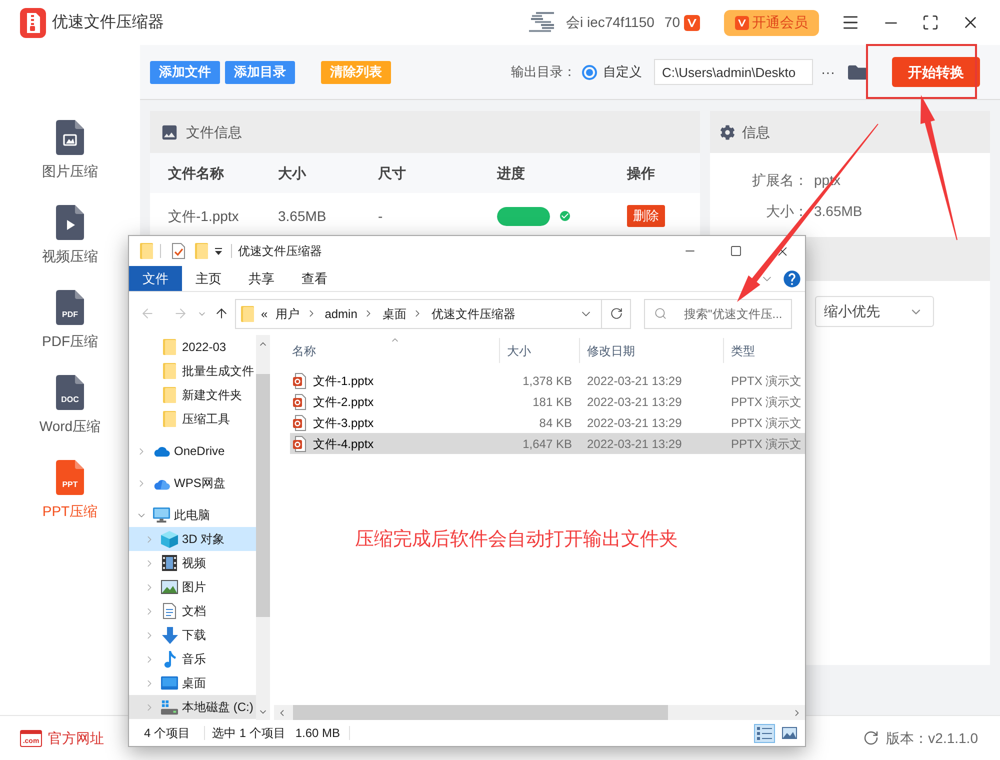 The image size is (1000, 760). What do you see at coordinates (871, 738) in the screenshot?
I see `refresh-icon` at bounding box center [871, 738].